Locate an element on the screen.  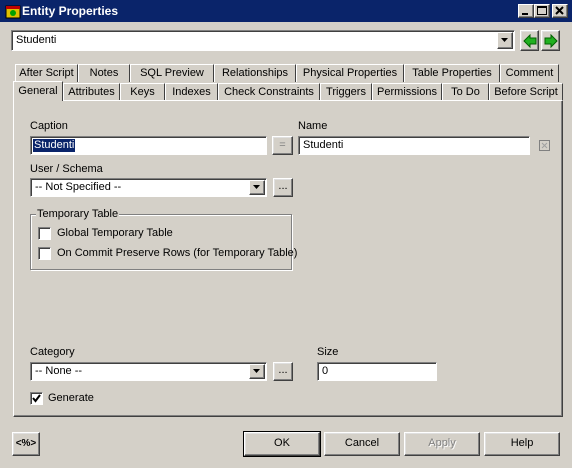
name-input-value: Studenti is located at coordinates (323, 145).